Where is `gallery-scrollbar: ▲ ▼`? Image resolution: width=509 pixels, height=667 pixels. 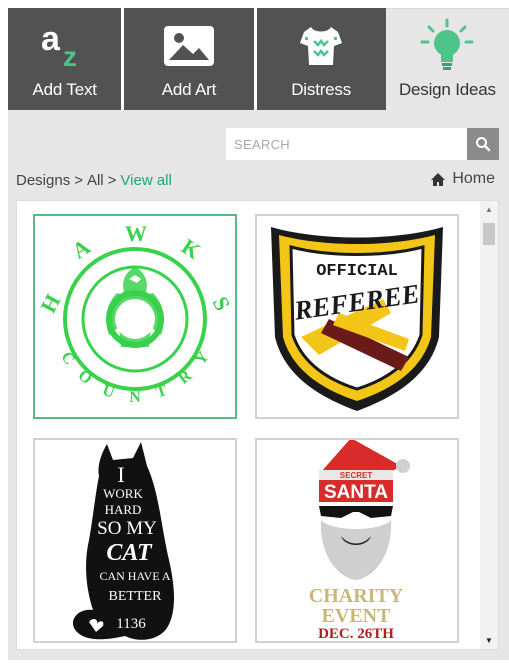 gallery-scrollbar: ▲ ▼ is located at coordinates (489, 425).